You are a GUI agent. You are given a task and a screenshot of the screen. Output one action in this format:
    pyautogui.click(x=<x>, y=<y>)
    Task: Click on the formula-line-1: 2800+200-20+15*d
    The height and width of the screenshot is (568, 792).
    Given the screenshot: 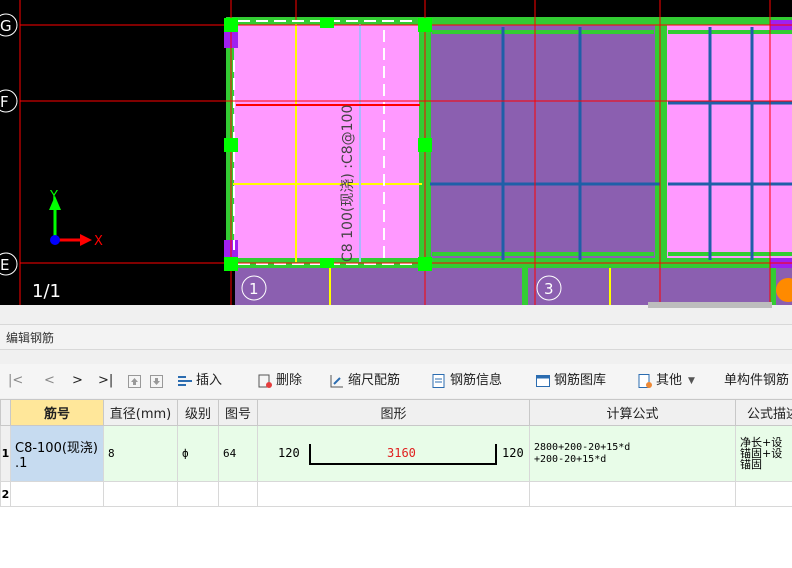 What is the action you would take?
    pyautogui.click(x=582, y=447)
    